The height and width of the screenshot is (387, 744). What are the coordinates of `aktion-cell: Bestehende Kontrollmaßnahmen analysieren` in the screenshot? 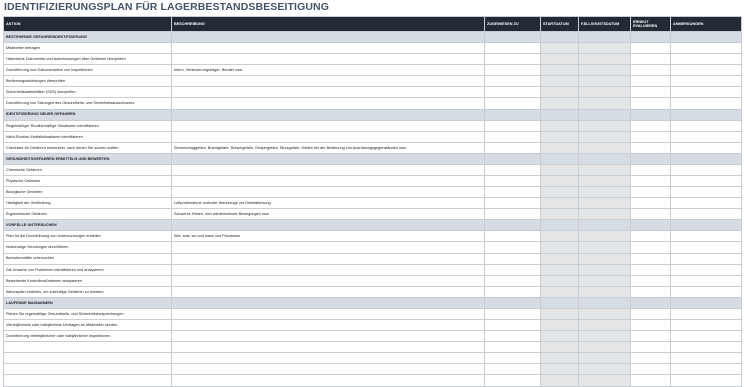 It's located at (87, 280).